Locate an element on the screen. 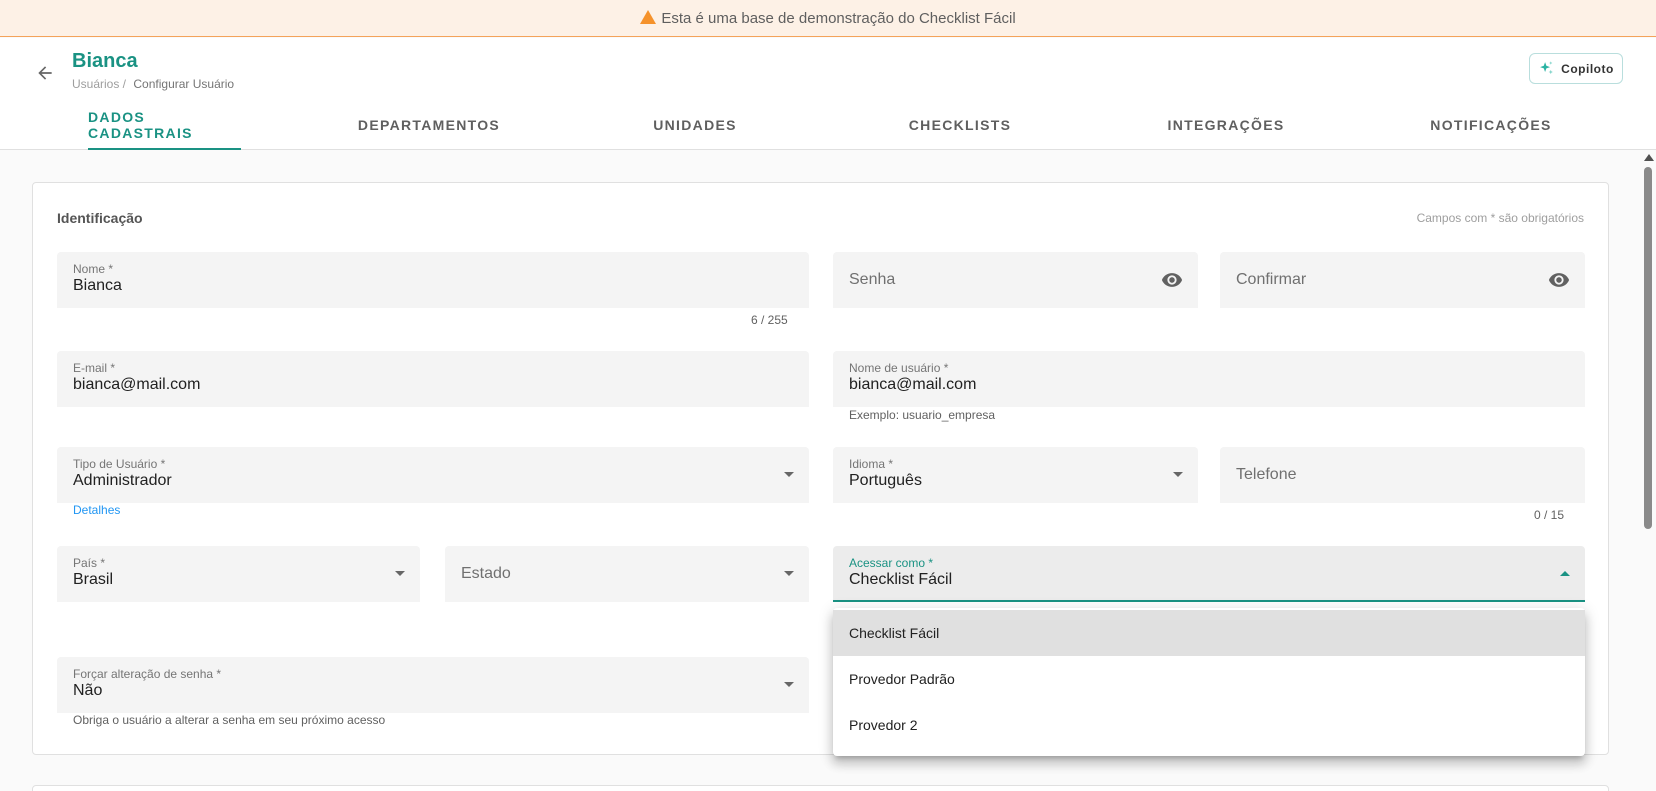  pais-select: País * Brasil is located at coordinates (238, 574).